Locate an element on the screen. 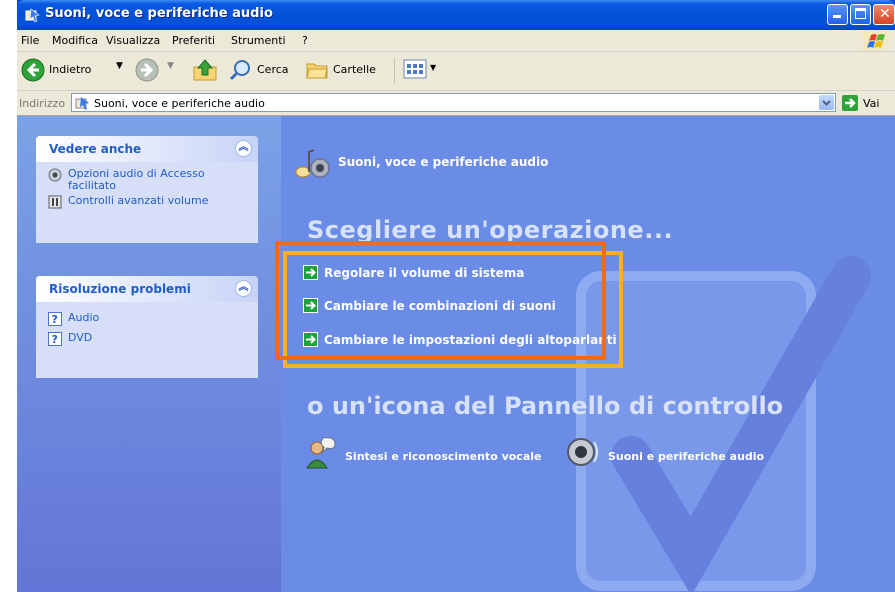 The height and width of the screenshot is (592, 895). troubleshoot-panel: Risoluzione problemi ︽ ? Audio ? DVD is located at coordinates (147, 327).